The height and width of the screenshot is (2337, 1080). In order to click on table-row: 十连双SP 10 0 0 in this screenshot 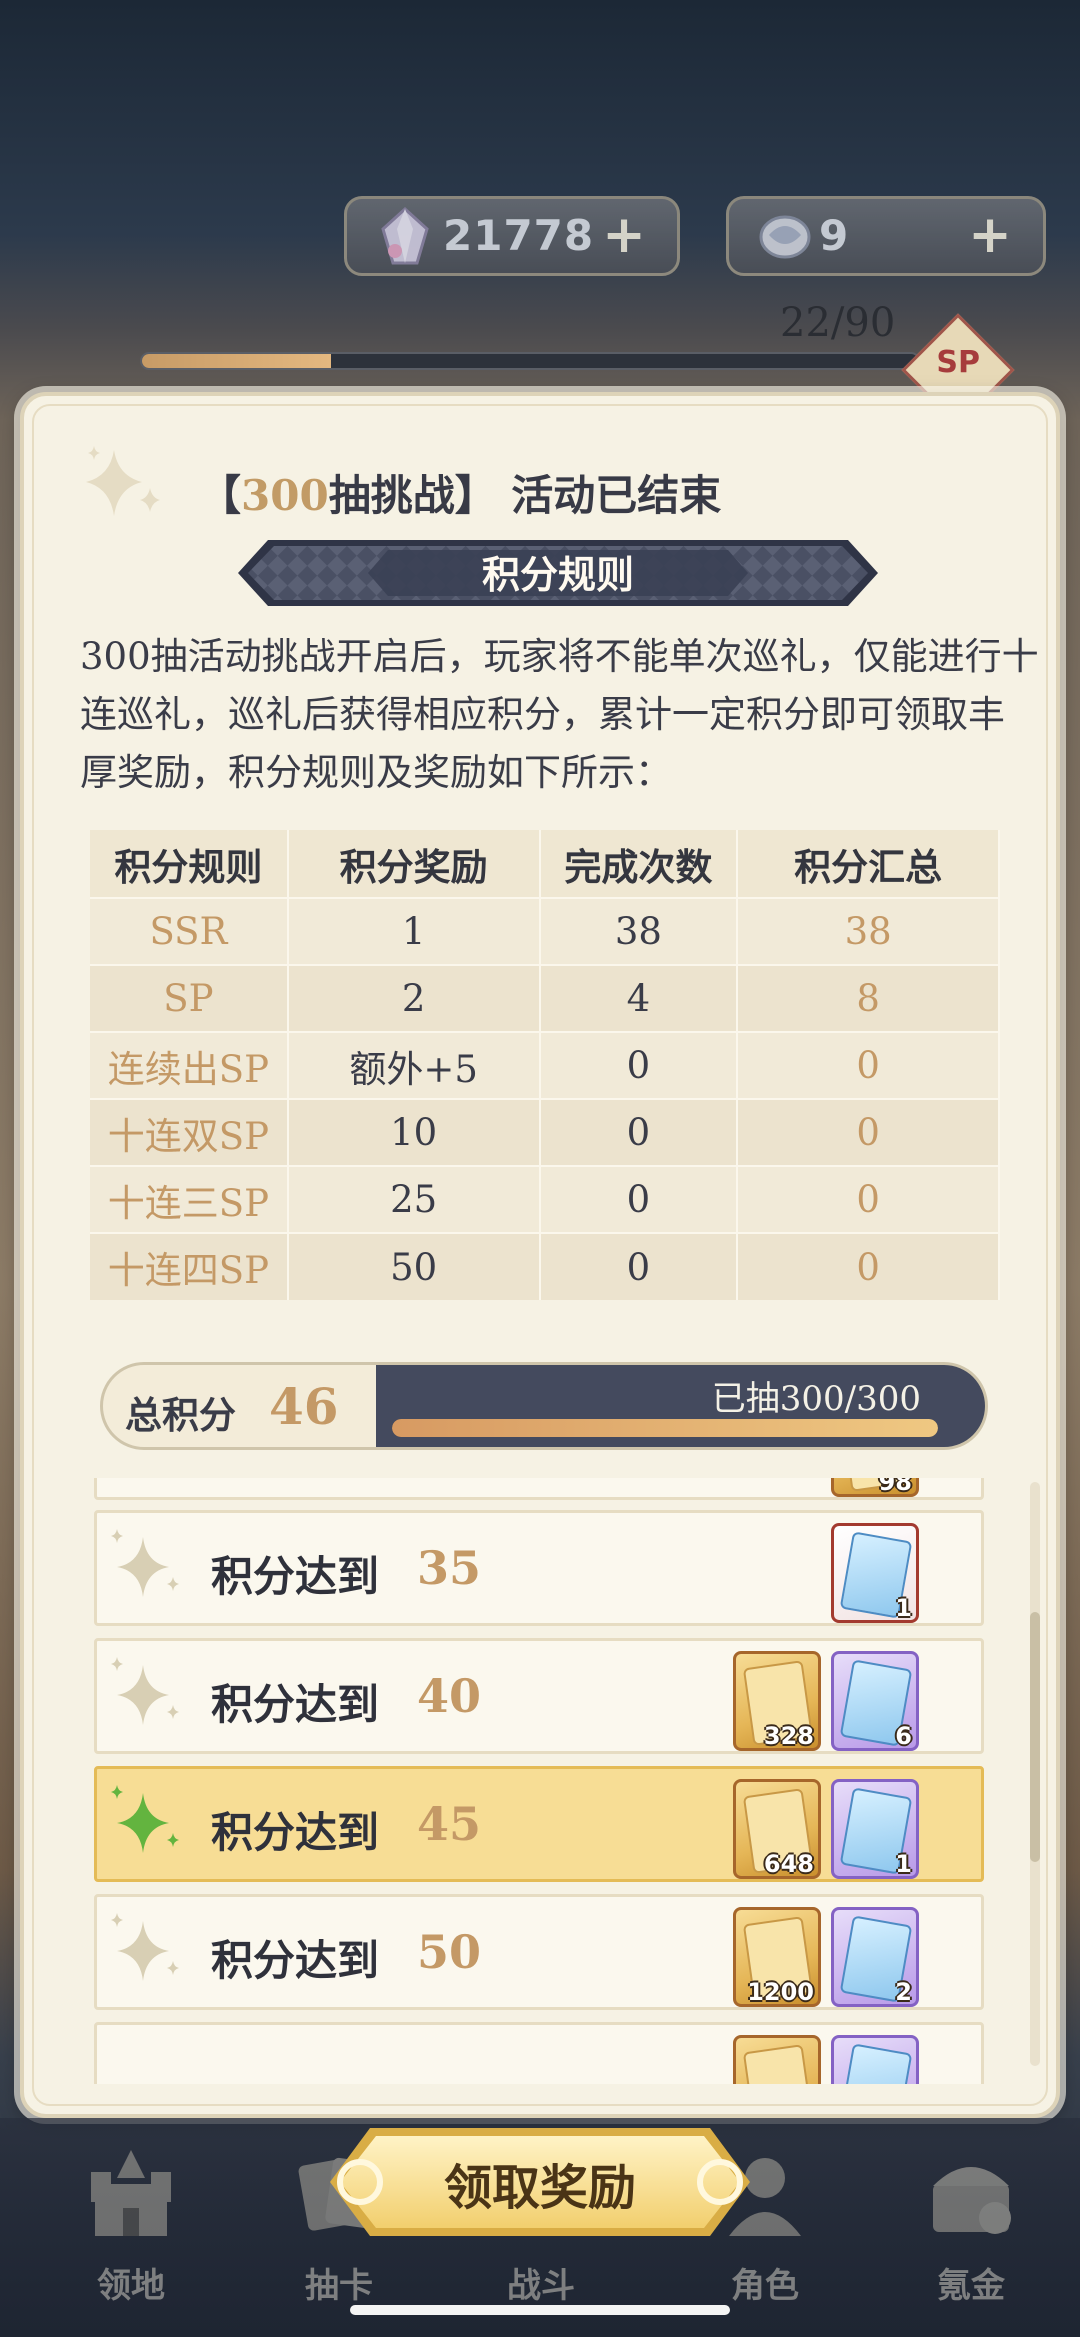, I will do `click(545, 1132)`.